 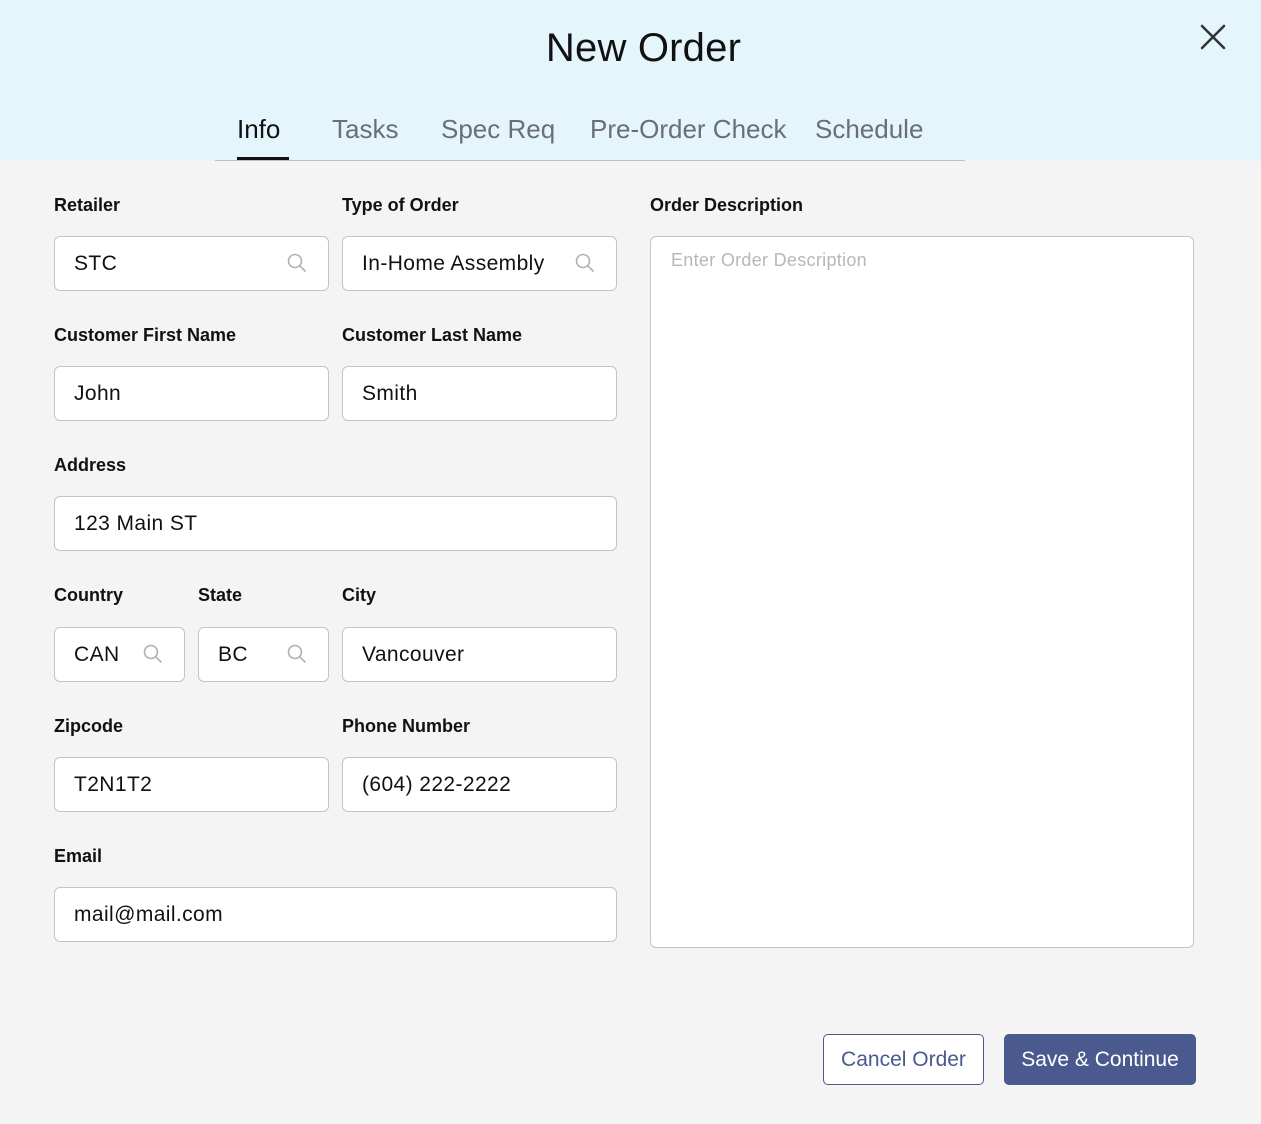 I want to click on state-label: State, so click(x=220, y=595).